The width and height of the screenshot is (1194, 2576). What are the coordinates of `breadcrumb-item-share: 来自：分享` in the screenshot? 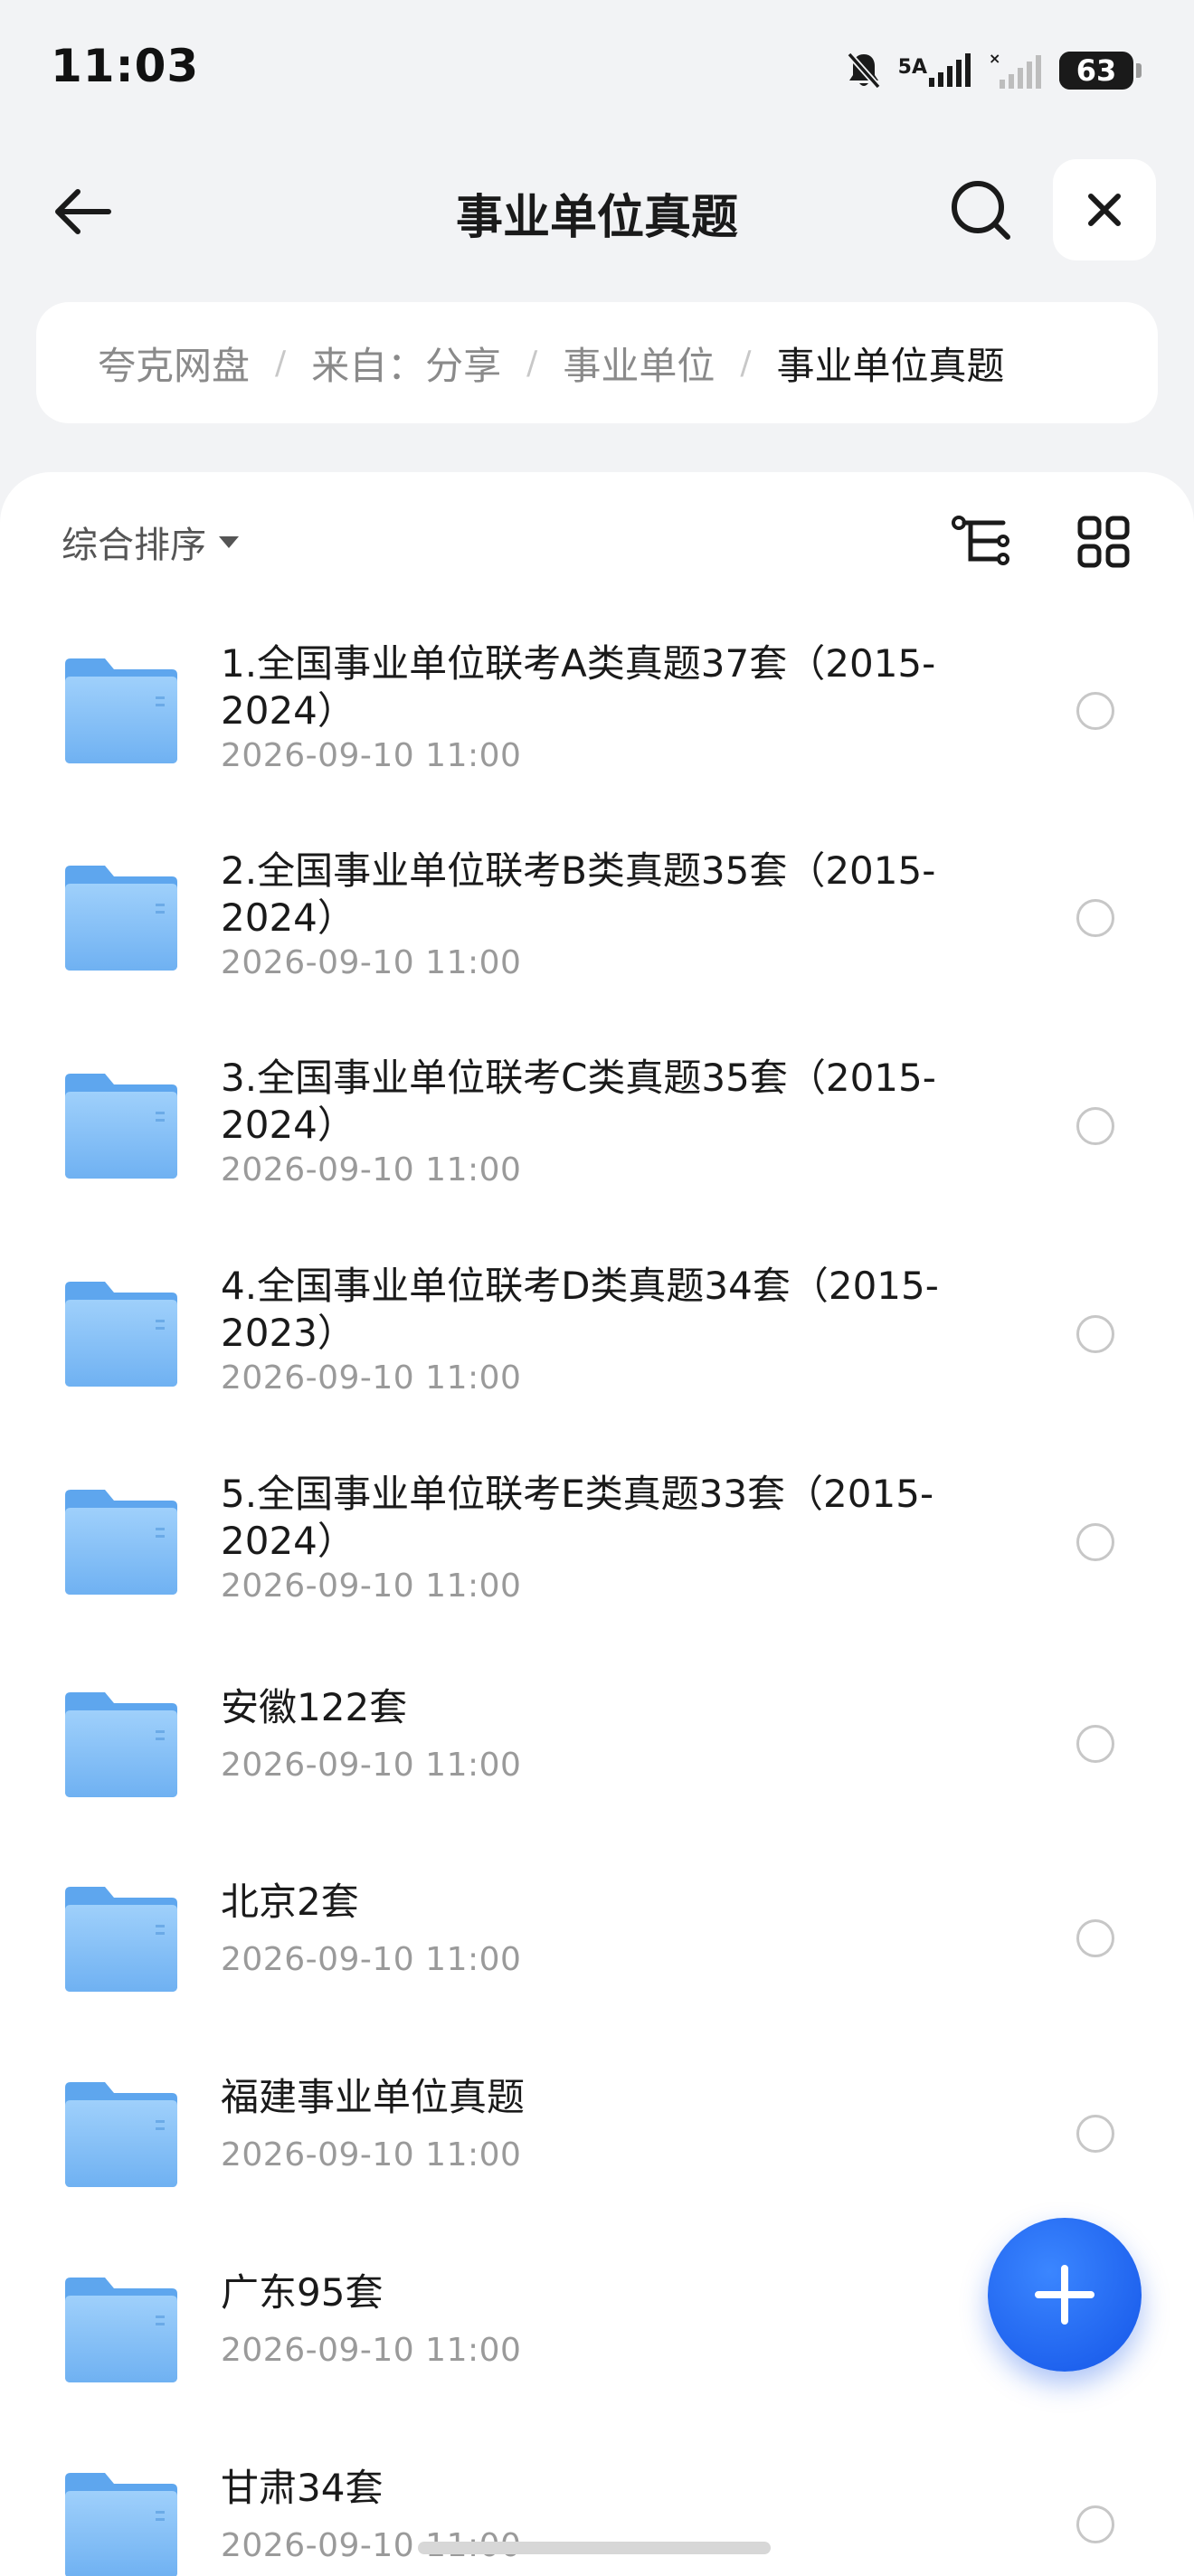 It's located at (406, 364).